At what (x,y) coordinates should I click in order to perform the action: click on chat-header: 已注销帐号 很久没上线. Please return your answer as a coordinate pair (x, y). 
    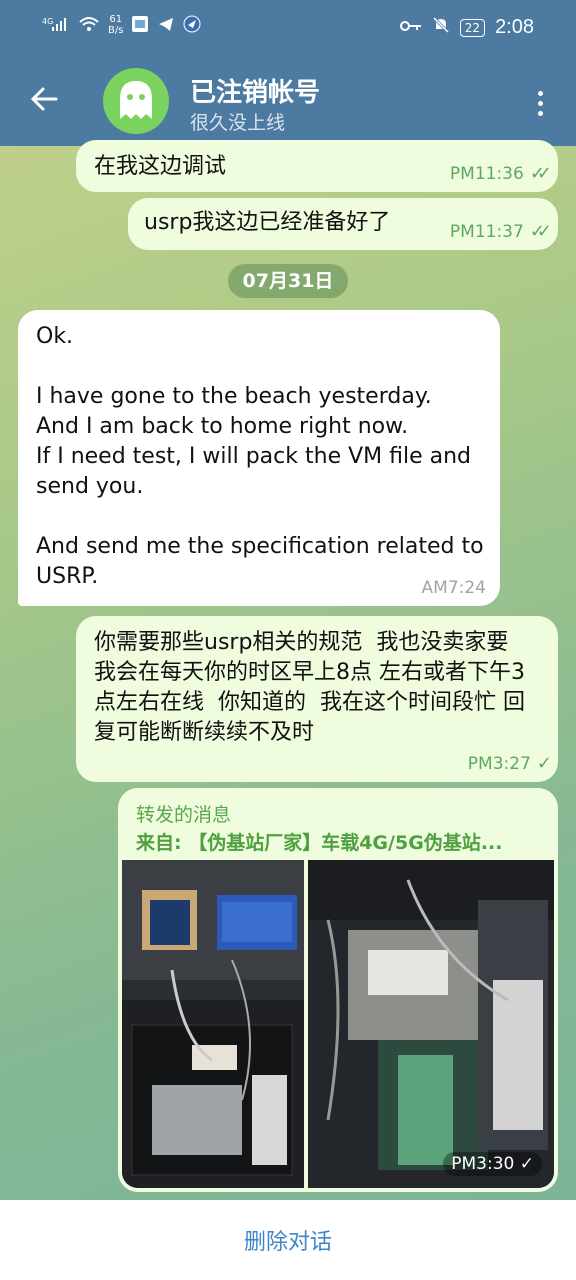
    Looking at the image, I should click on (288, 102).